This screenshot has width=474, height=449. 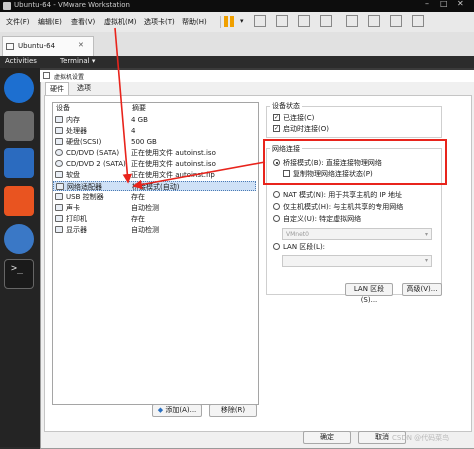 I want to click on annotation-arrow-network, so click(x=199, y=175).